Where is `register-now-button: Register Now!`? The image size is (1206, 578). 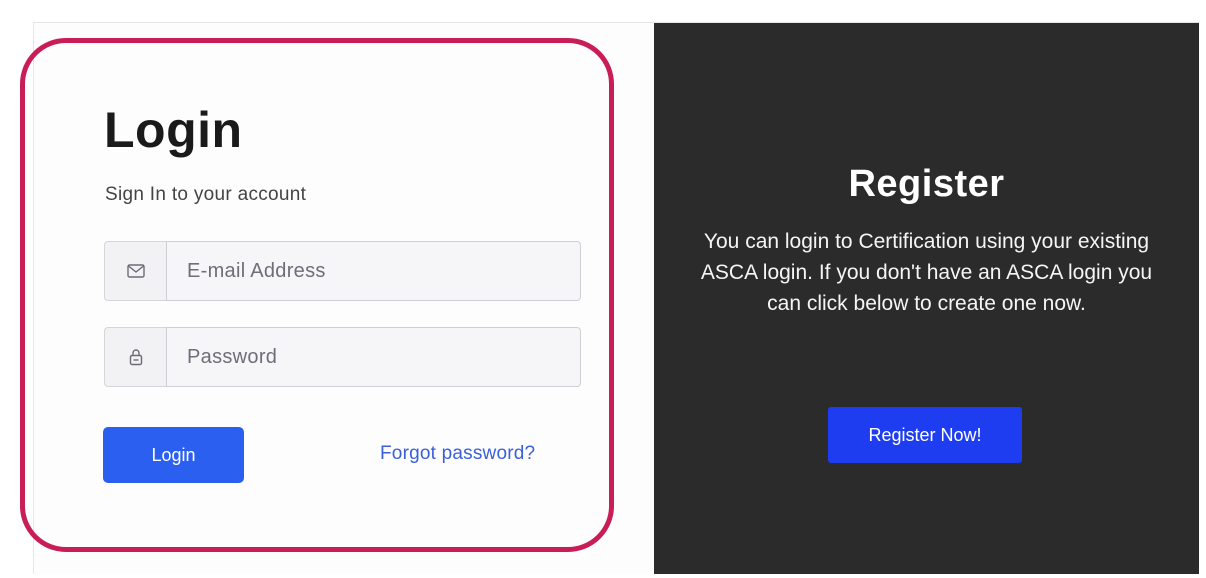
register-now-button: Register Now! is located at coordinates (925, 435).